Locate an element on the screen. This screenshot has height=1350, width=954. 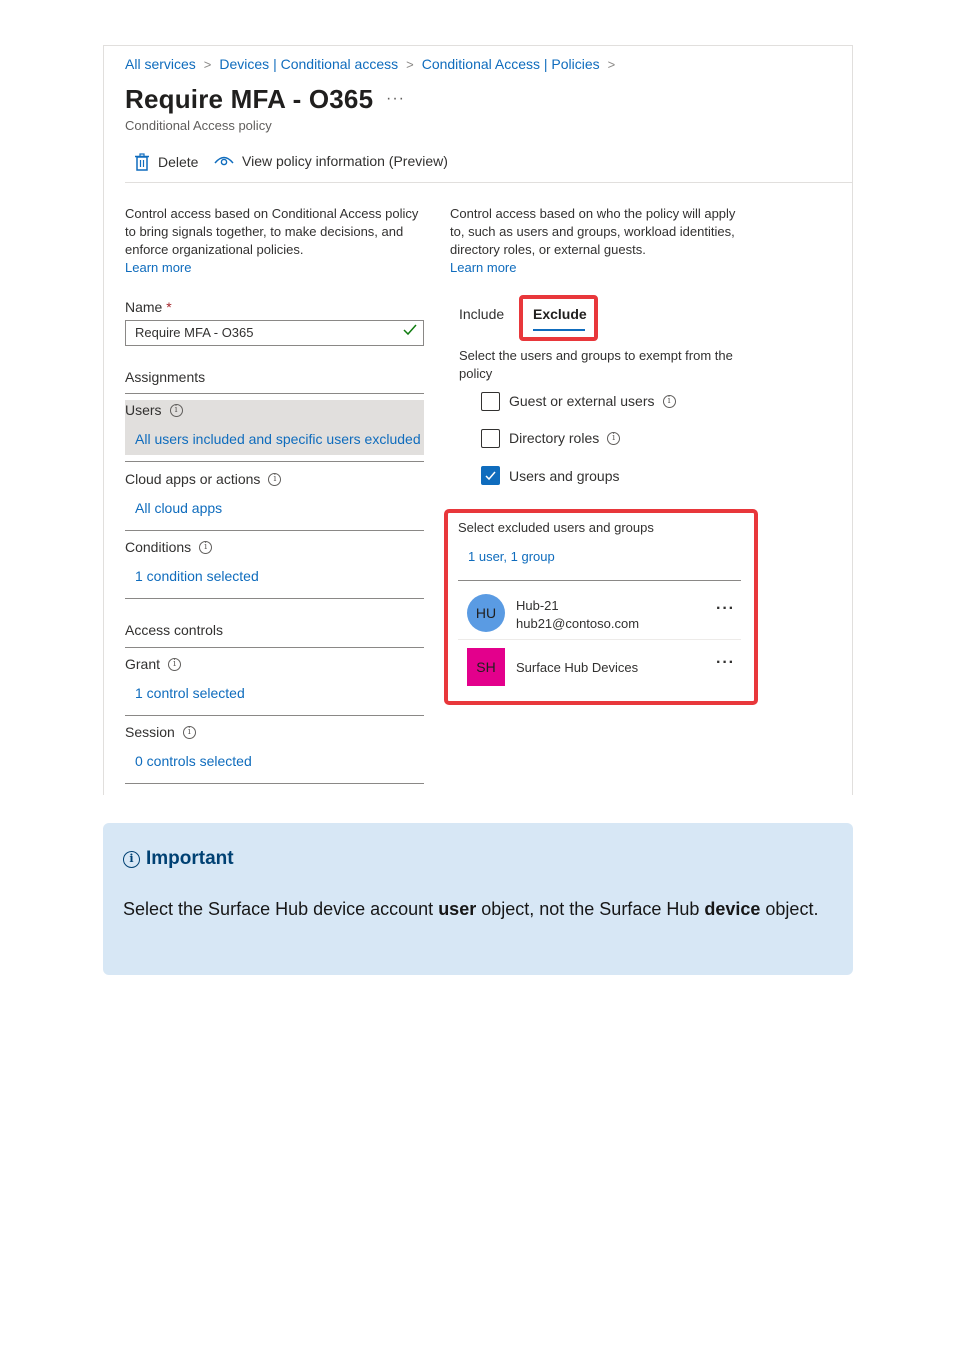
cloud-apps-label: Cloud apps or actions i is located at coordinates (203, 479).